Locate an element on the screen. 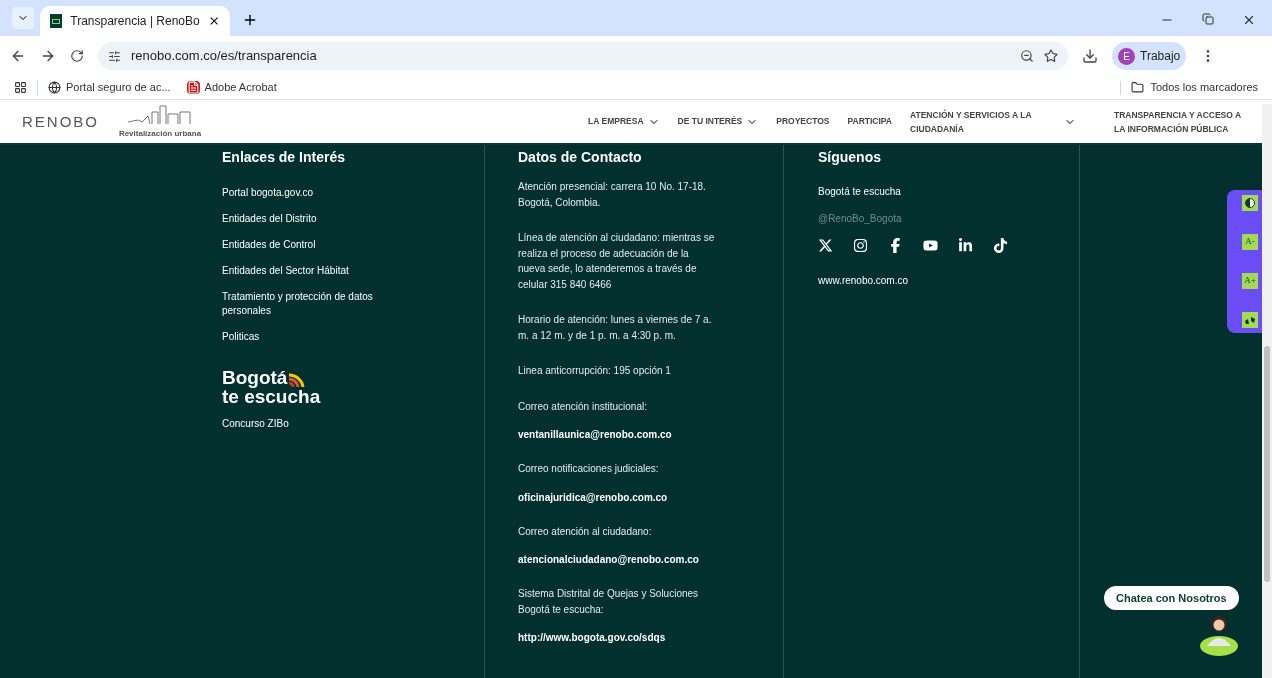  text-size-button: A+ is located at coordinates (1250, 281).